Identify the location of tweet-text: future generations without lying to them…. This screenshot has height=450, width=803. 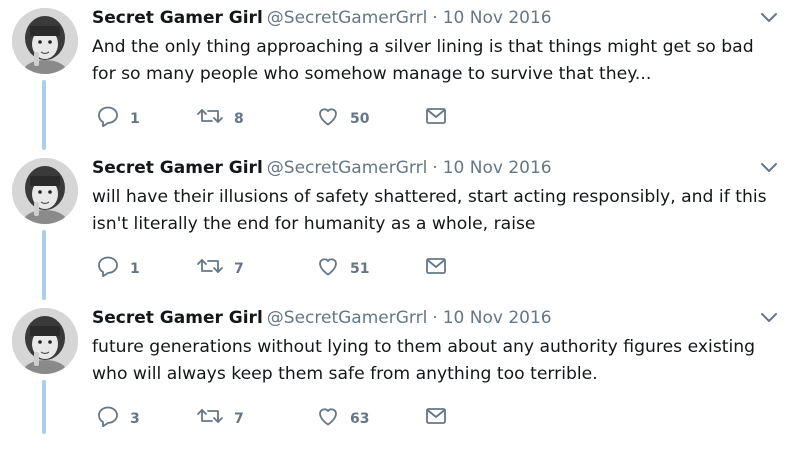
(424, 360).